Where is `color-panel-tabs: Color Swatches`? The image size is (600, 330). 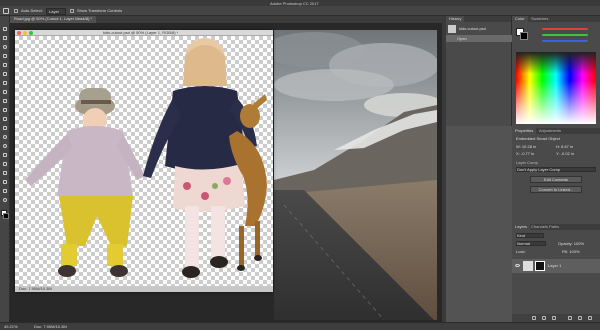
color-panel-tabs: Color Swatches is located at coordinates (556, 19).